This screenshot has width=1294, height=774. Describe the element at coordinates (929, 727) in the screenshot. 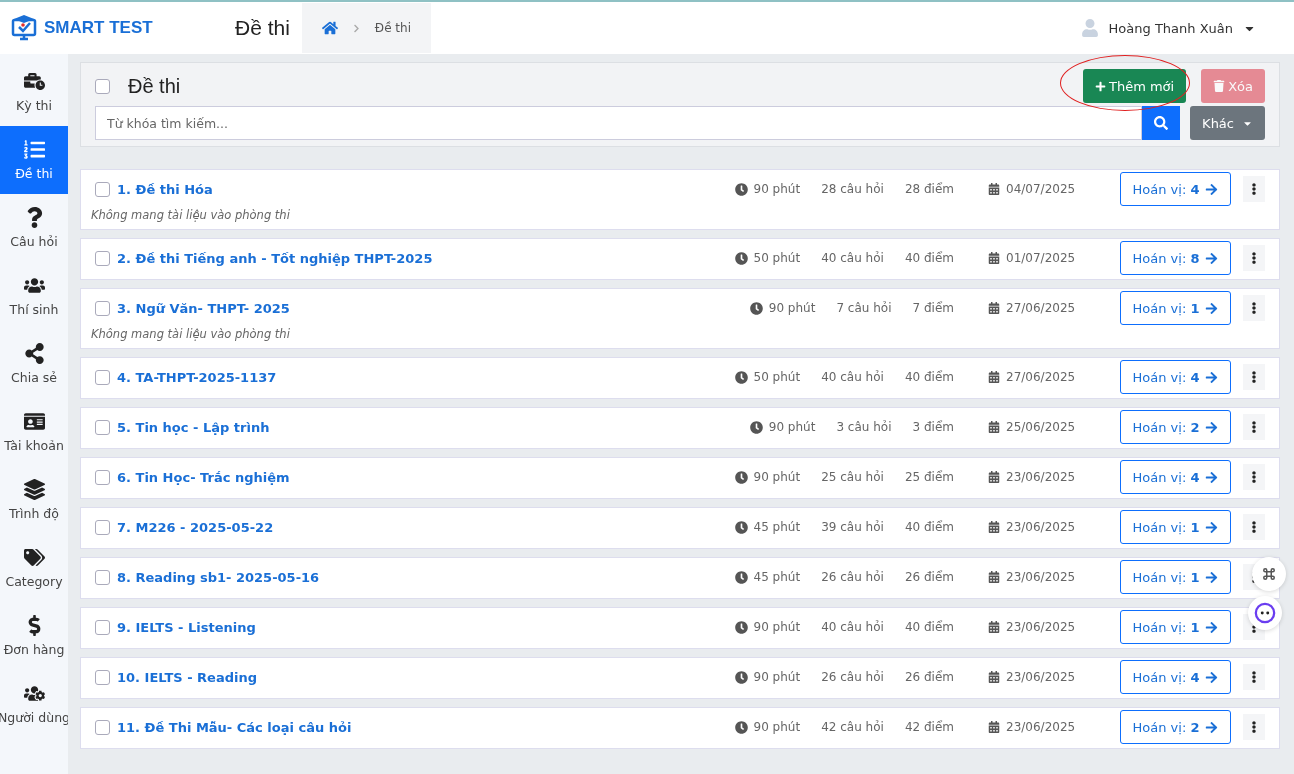

I see `points-text: 42 điểm` at that location.